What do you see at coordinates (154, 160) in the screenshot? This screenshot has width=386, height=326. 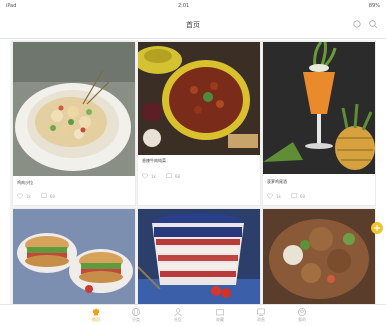 I see `recipe-title: 香辣牛肉炖菜` at bounding box center [154, 160].